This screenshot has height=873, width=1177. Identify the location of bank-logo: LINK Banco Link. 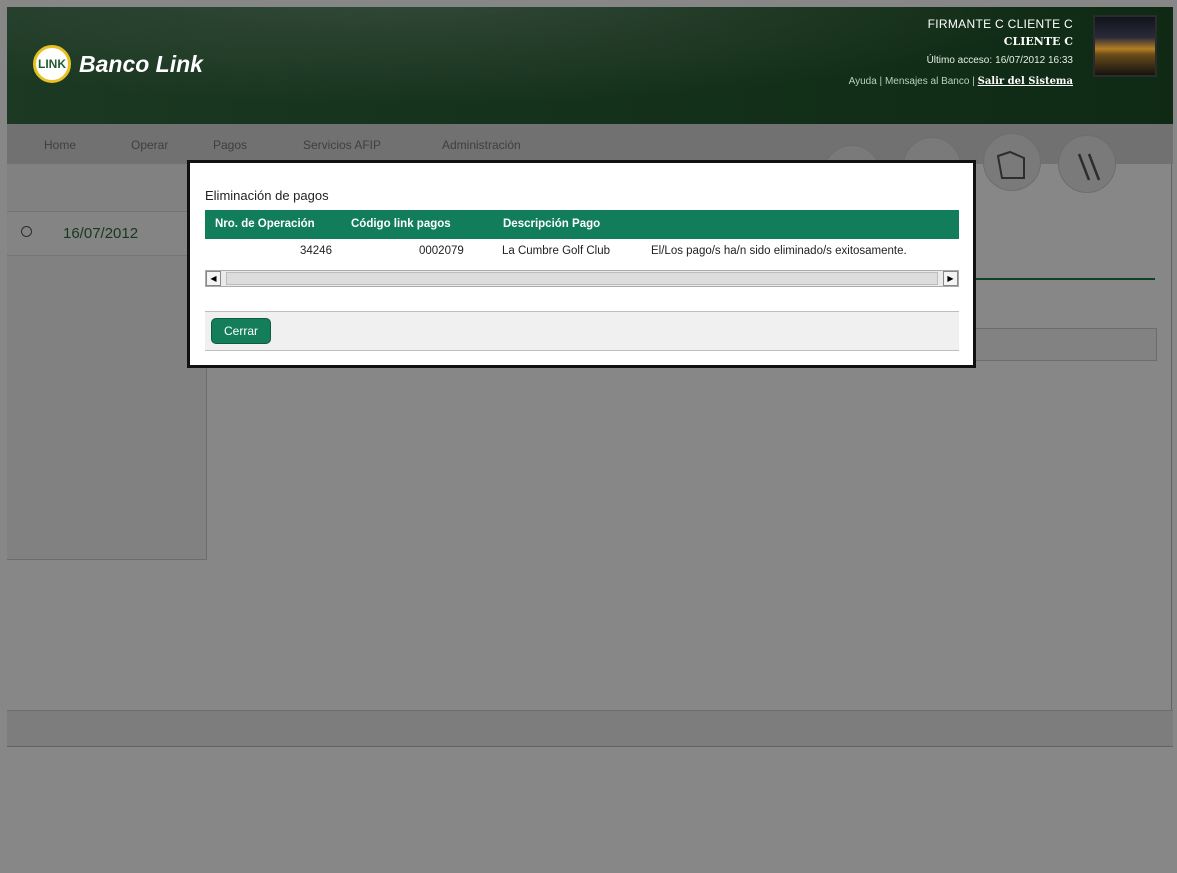
(118, 64).